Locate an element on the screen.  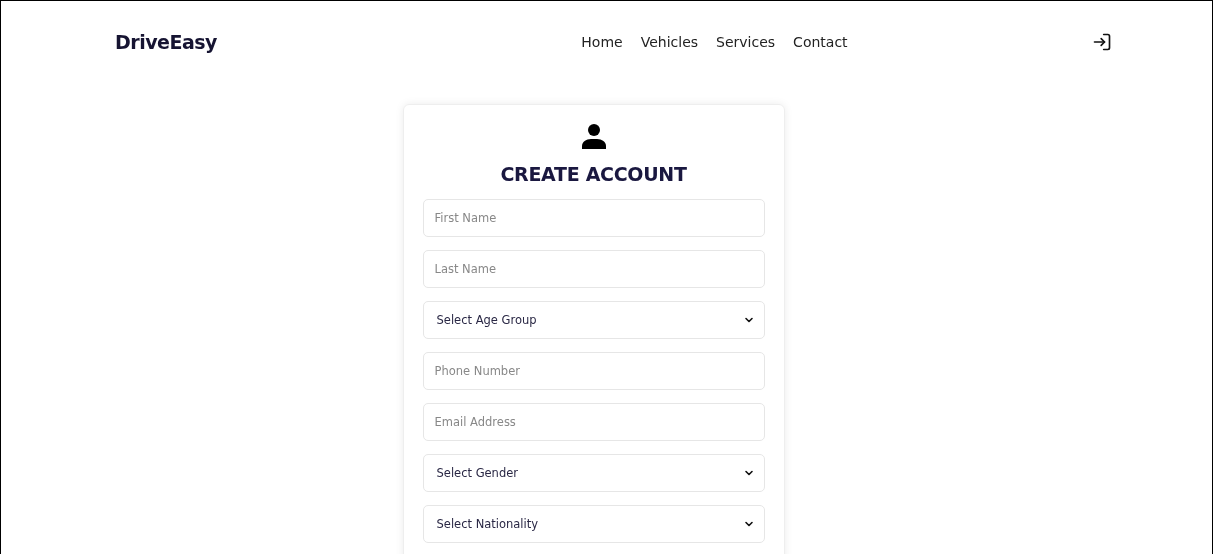
nav-link: Vehicles is located at coordinates (669, 42).